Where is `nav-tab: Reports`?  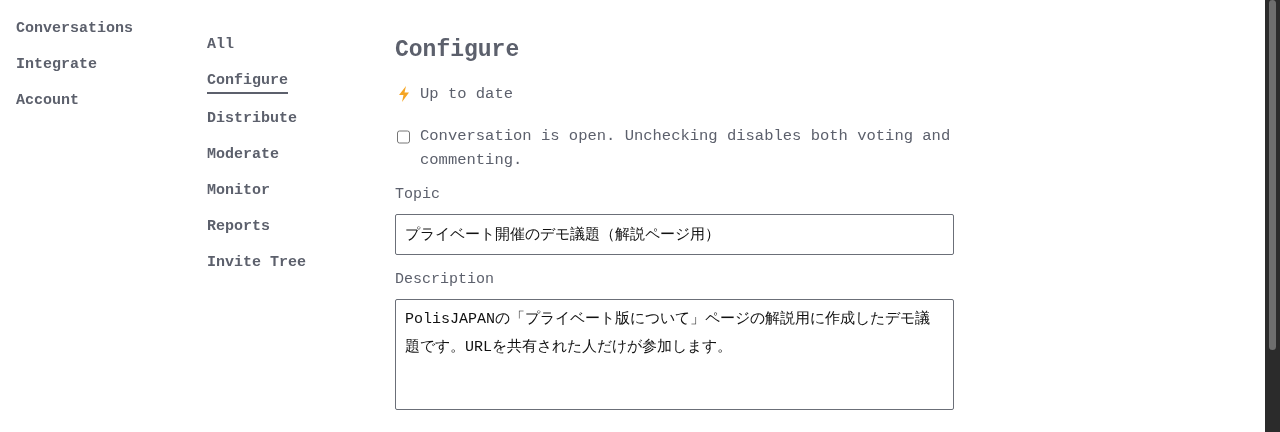
nav-tab: Reports is located at coordinates (238, 227).